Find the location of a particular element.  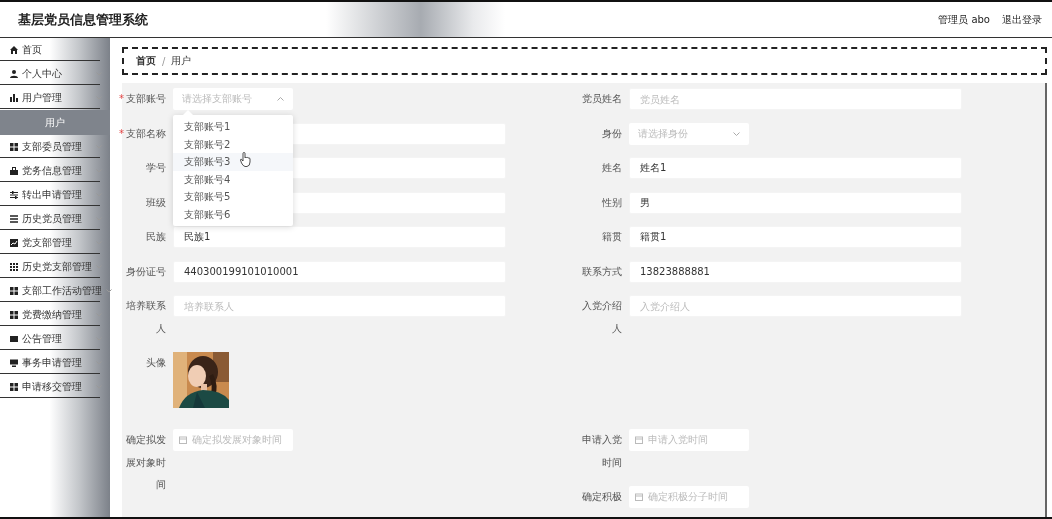

text-input: 籍贯1 is located at coordinates (795, 237).